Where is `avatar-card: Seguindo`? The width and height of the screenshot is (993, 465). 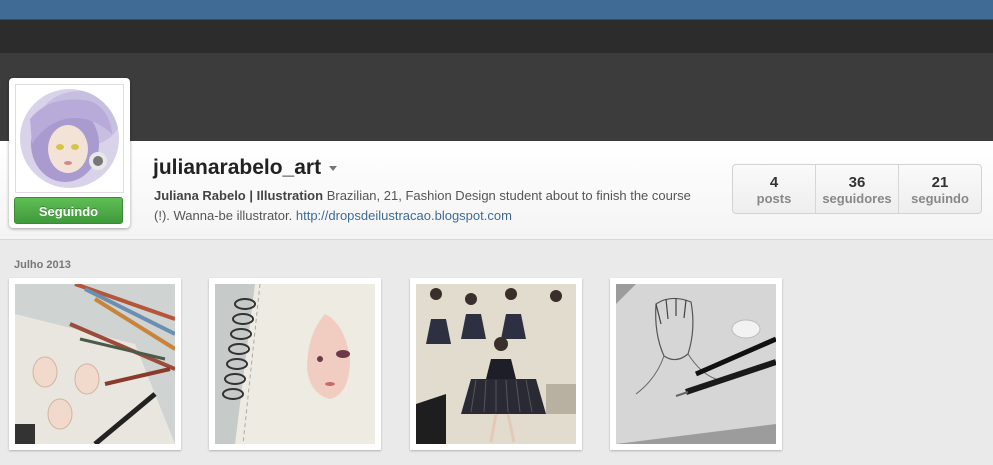 avatar-card: Seguindo is located at coordinates (69, 153).